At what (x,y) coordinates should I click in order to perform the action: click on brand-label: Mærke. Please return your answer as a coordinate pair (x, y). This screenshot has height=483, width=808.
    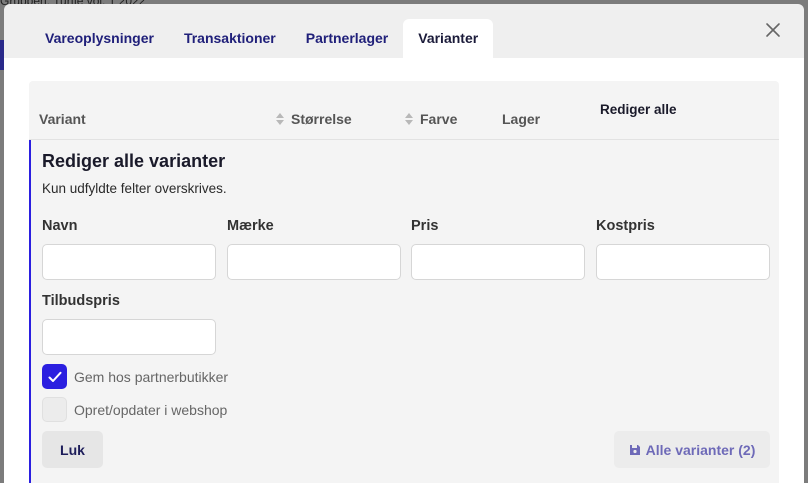
    Looking at the image, I should click on (250, 226).